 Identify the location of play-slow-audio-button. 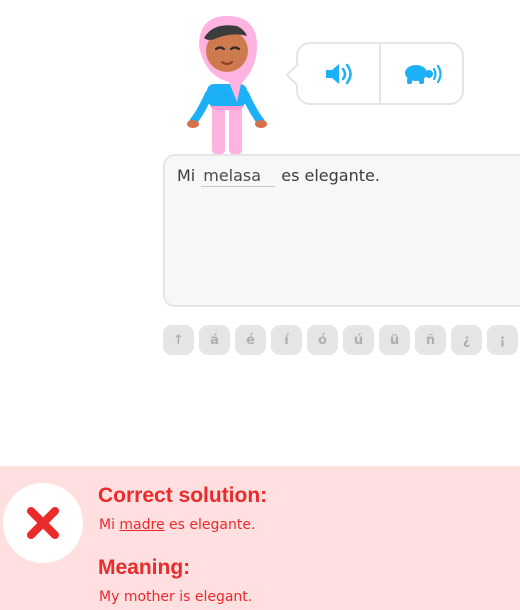
(420, 73).